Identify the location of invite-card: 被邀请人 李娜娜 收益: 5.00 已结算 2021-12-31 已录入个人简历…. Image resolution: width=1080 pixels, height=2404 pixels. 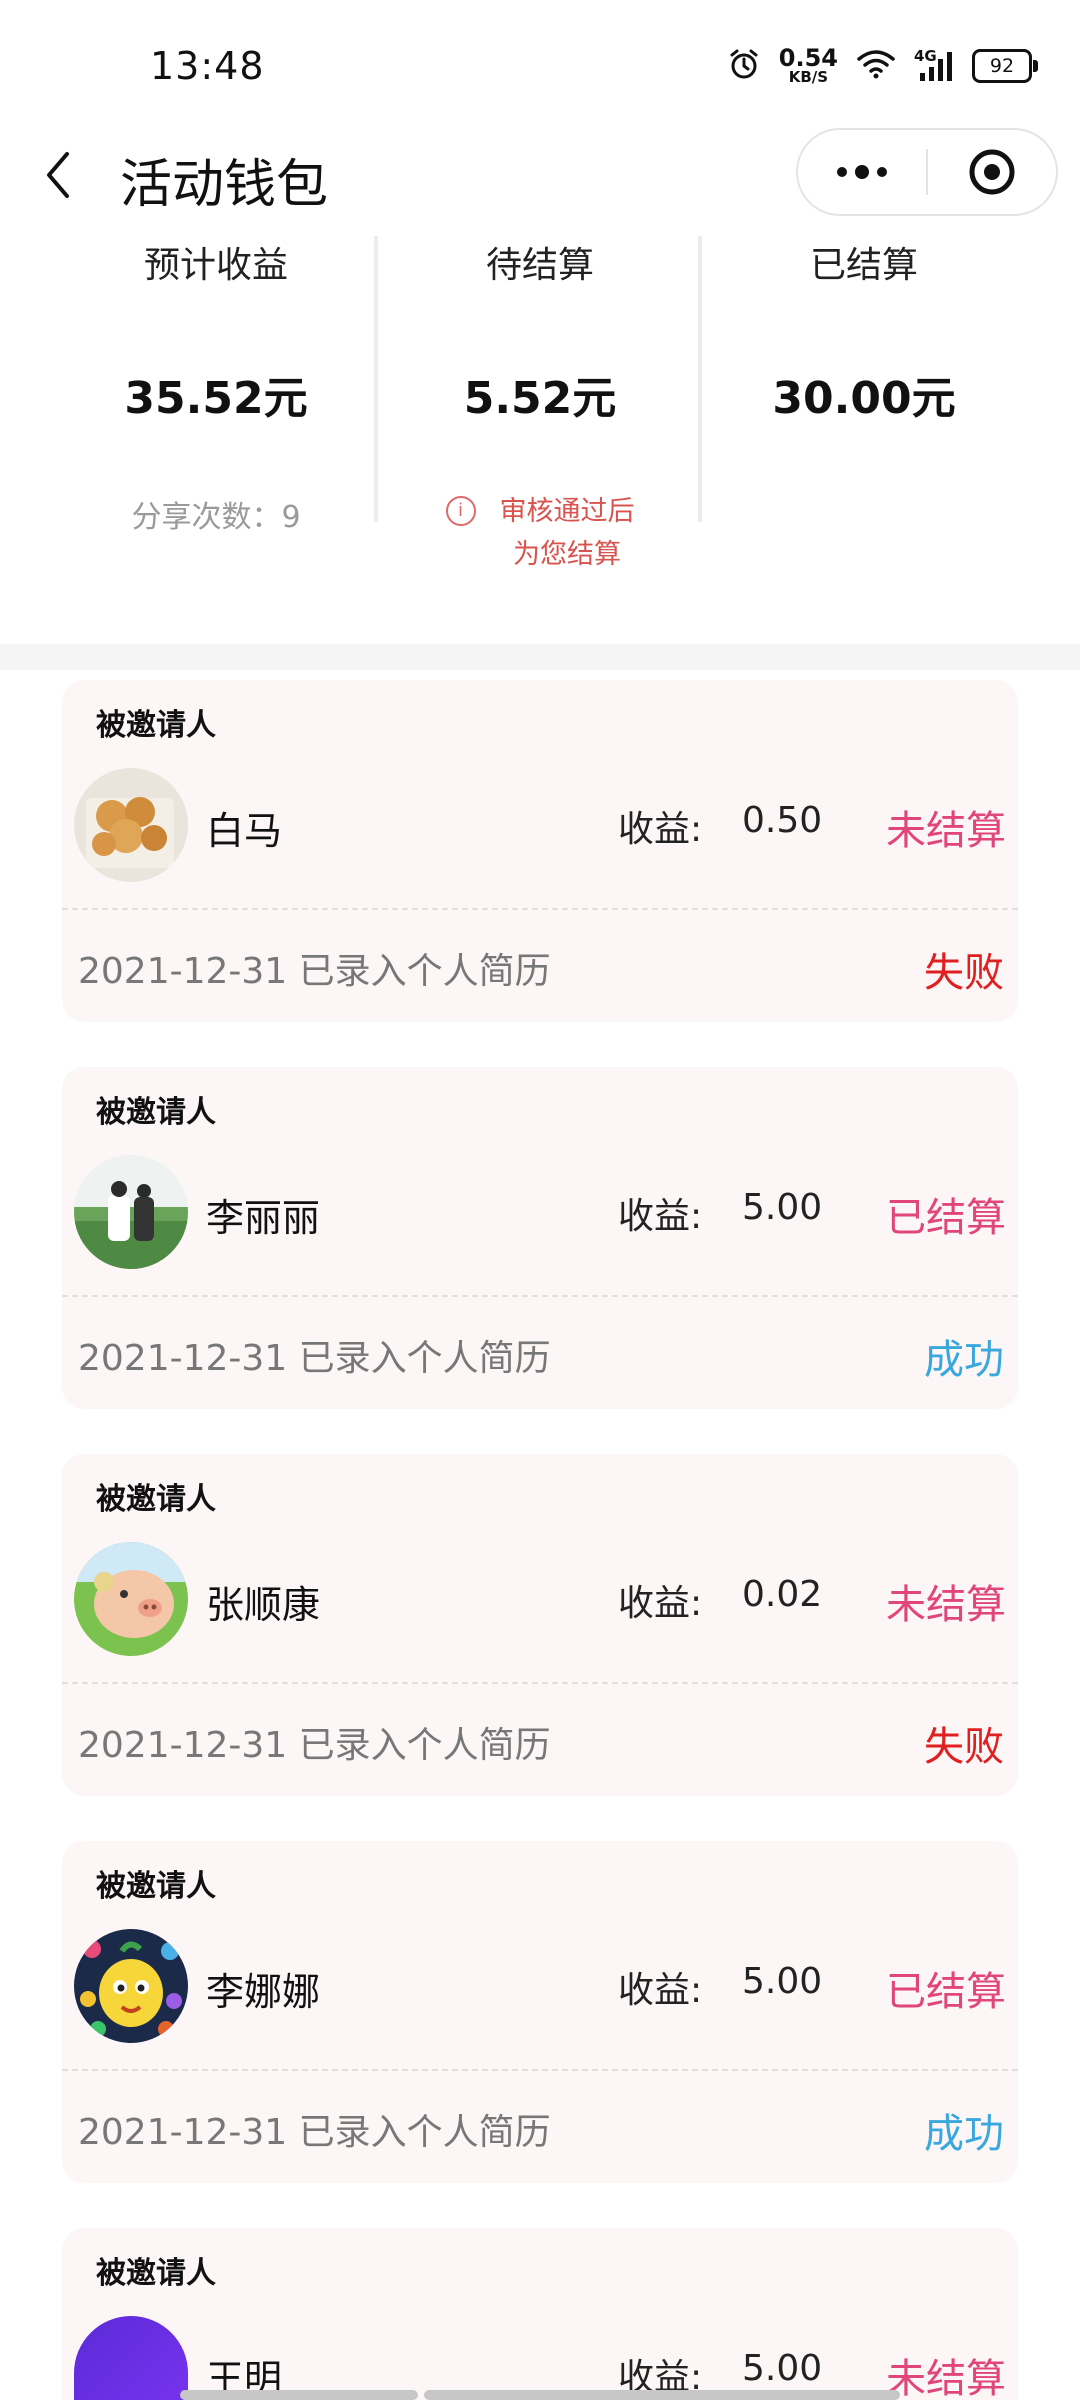
(540, 2012).